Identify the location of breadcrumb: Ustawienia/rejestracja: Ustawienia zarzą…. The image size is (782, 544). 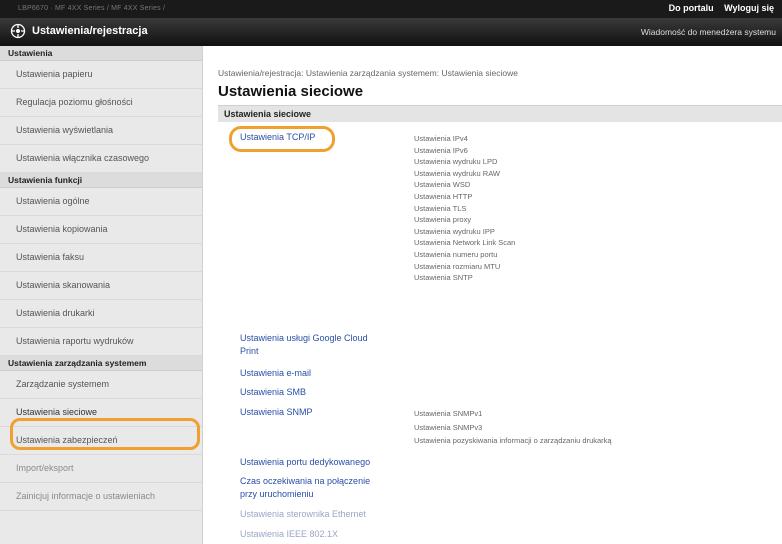
(368, 73).